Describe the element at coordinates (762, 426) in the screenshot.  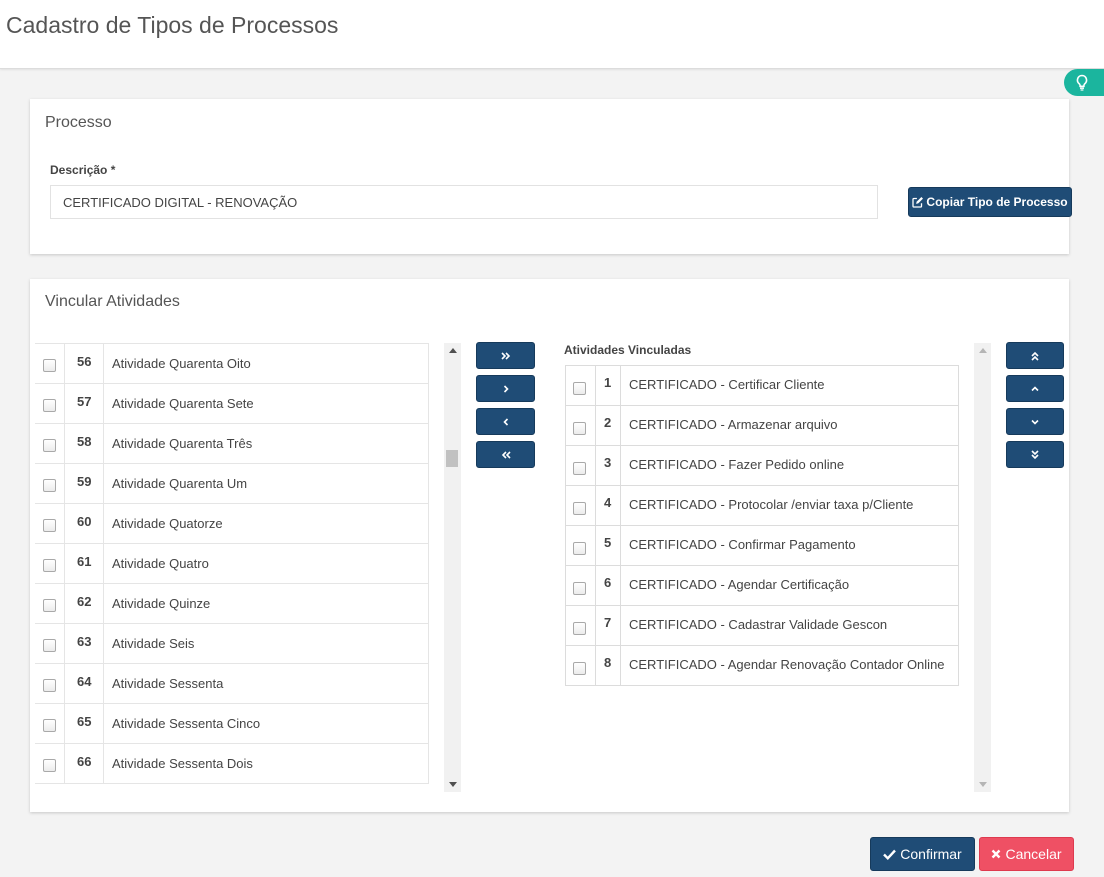
I see `linked-activity-row: 2 CERTIFICADO - Armazenar arquivo` at that location.